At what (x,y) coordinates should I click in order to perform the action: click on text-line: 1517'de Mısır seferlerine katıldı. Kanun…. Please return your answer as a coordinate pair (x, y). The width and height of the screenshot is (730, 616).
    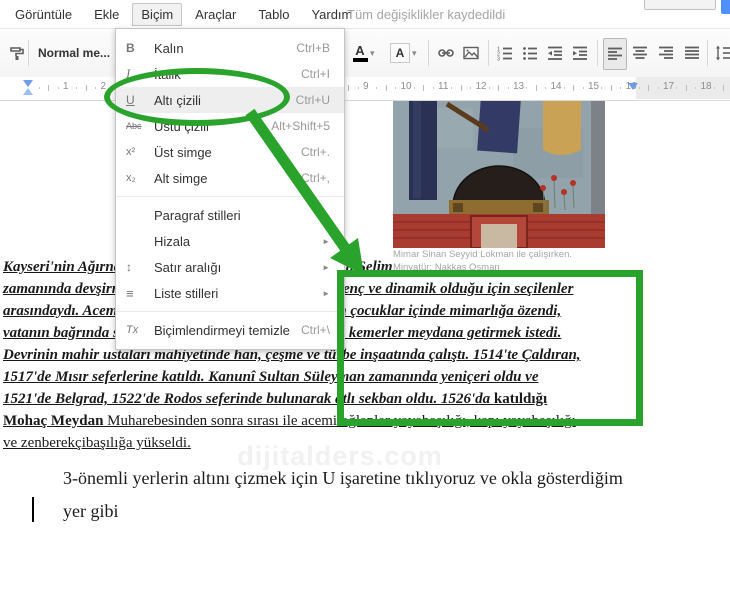
    Looking at the image, I should click on (292, 377).